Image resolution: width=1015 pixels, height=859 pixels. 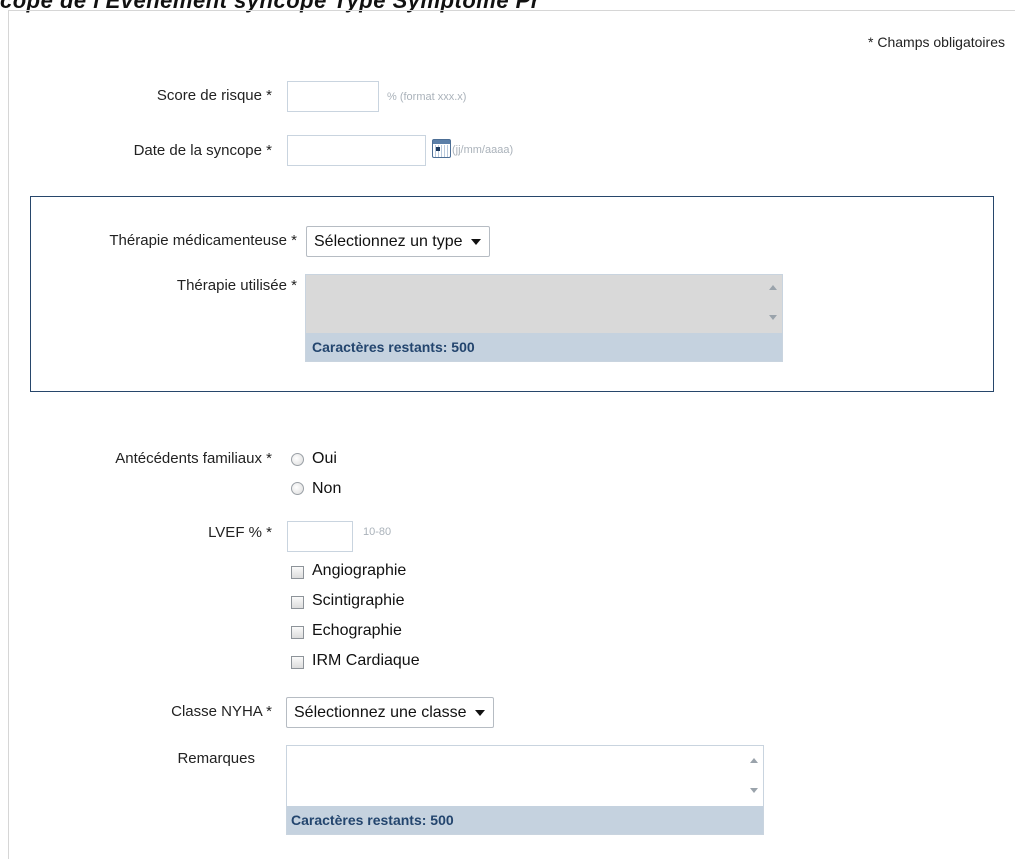 What do you see at coordinates (240, 532) in the screenshot?
I see `lvef-label: LVEF % *` at bounding box center [240, 532].